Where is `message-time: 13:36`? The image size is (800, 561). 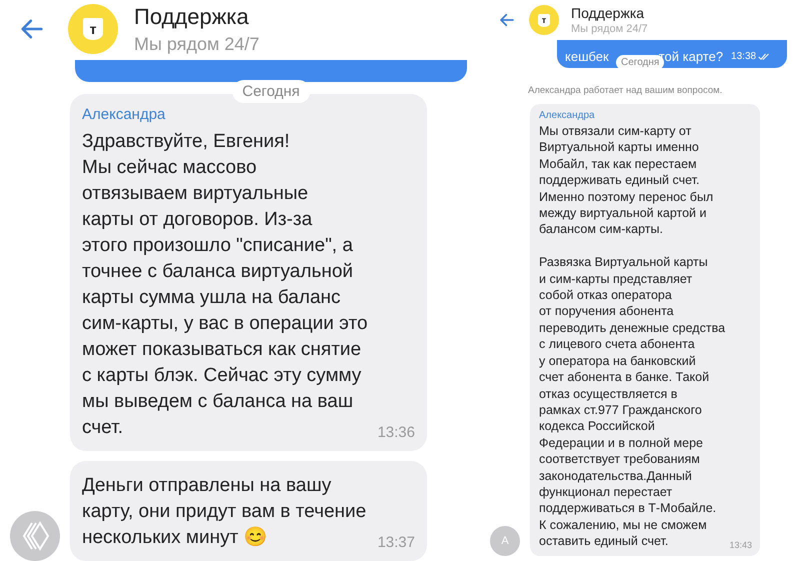 message-time: 13:36 is located at coordinates (396, 432).